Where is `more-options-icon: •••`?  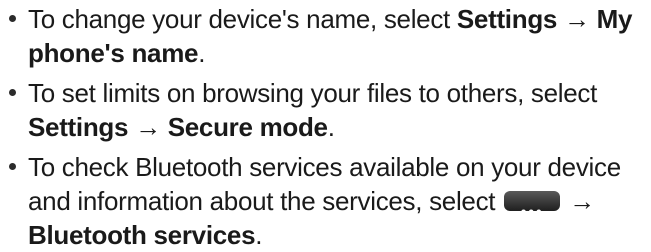 more-options-icon: ••• is located at coordinates (532, 206).